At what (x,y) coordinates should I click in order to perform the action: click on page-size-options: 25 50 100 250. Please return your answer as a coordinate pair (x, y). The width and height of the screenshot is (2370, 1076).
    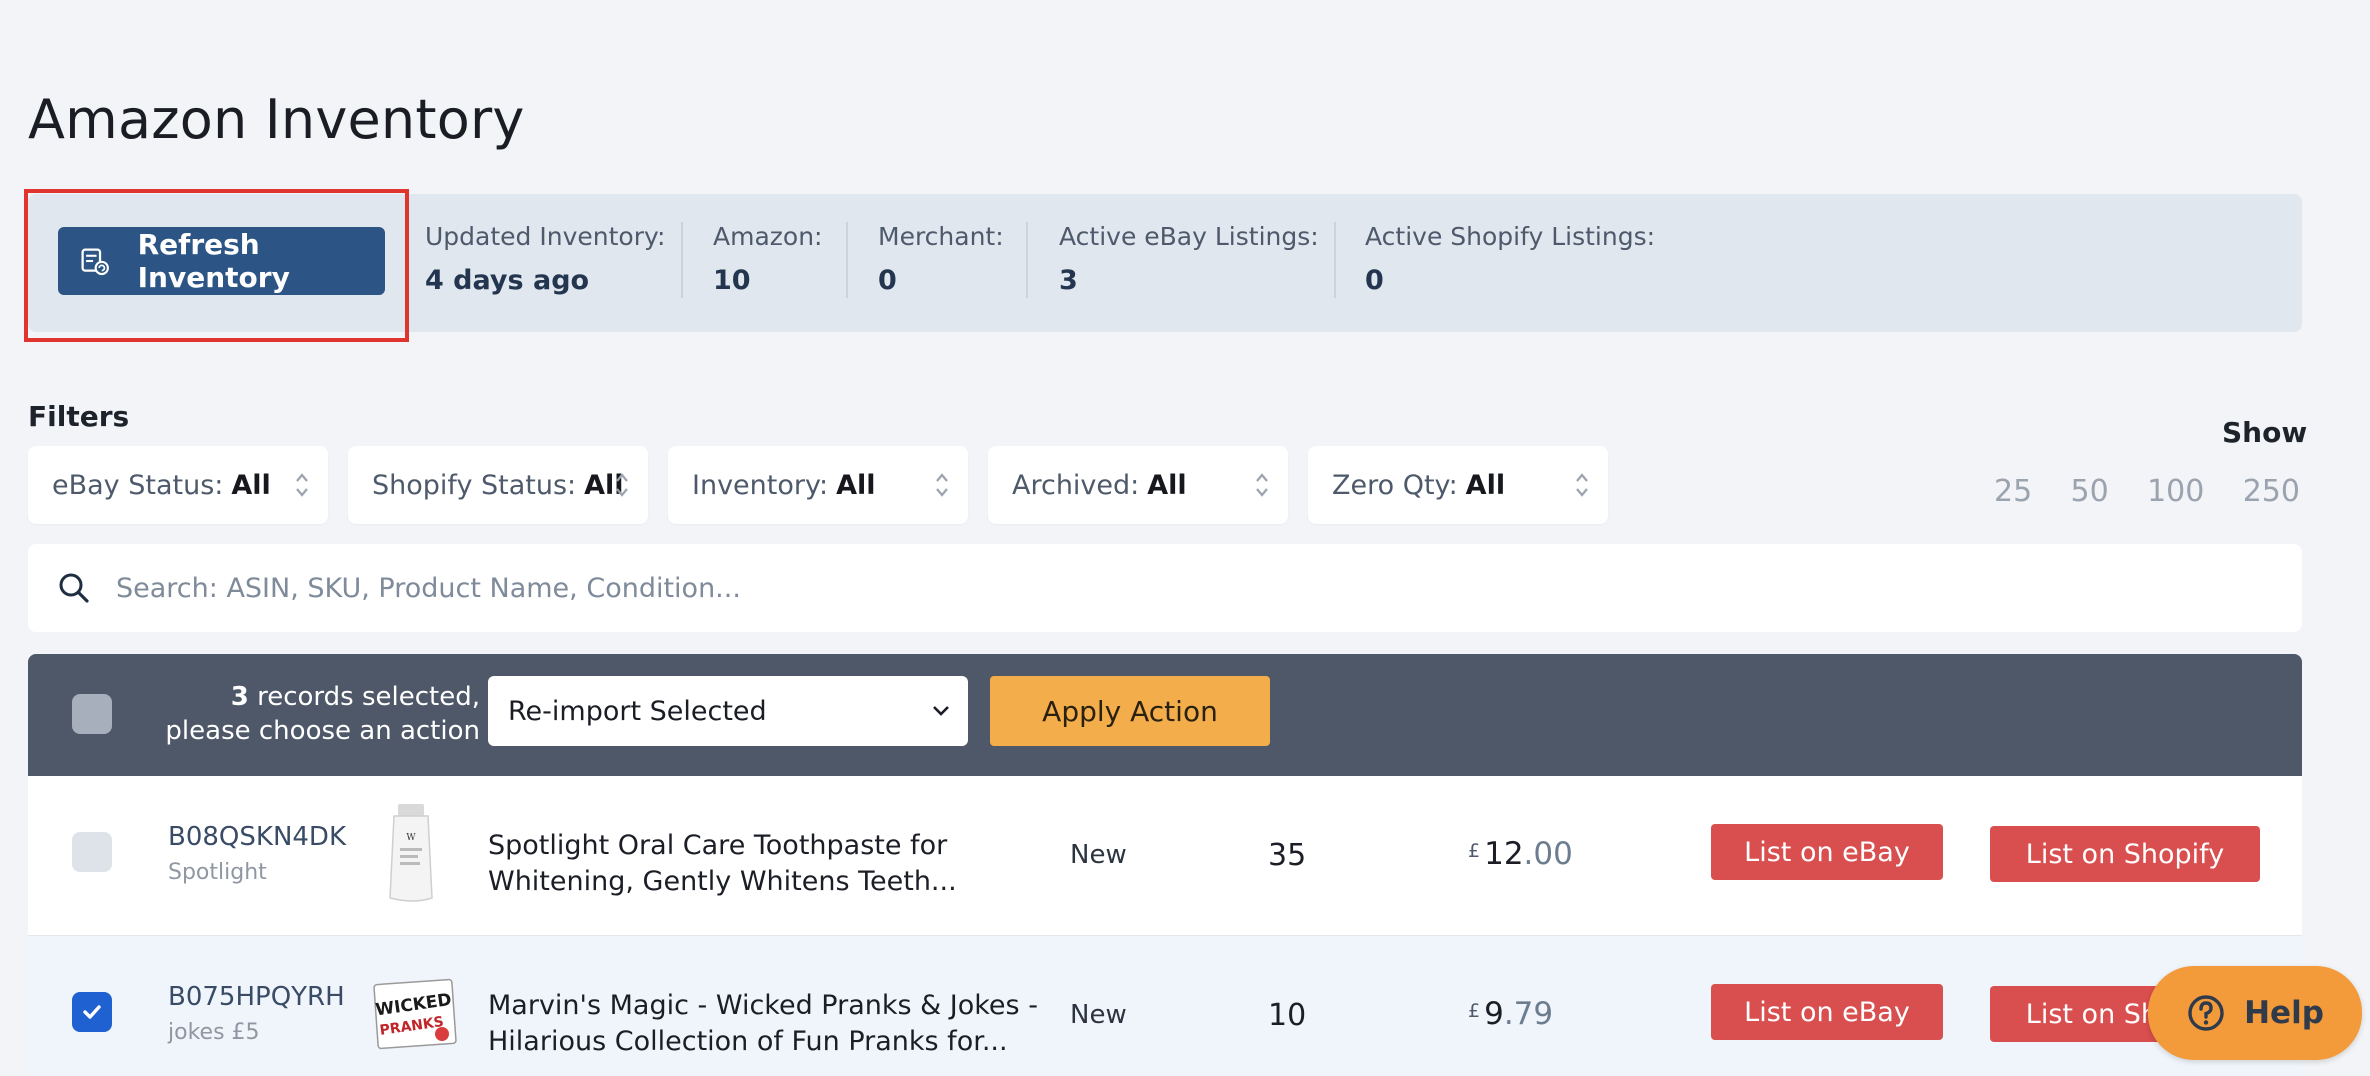
    Looking at the image, I should click on (2147, 491).